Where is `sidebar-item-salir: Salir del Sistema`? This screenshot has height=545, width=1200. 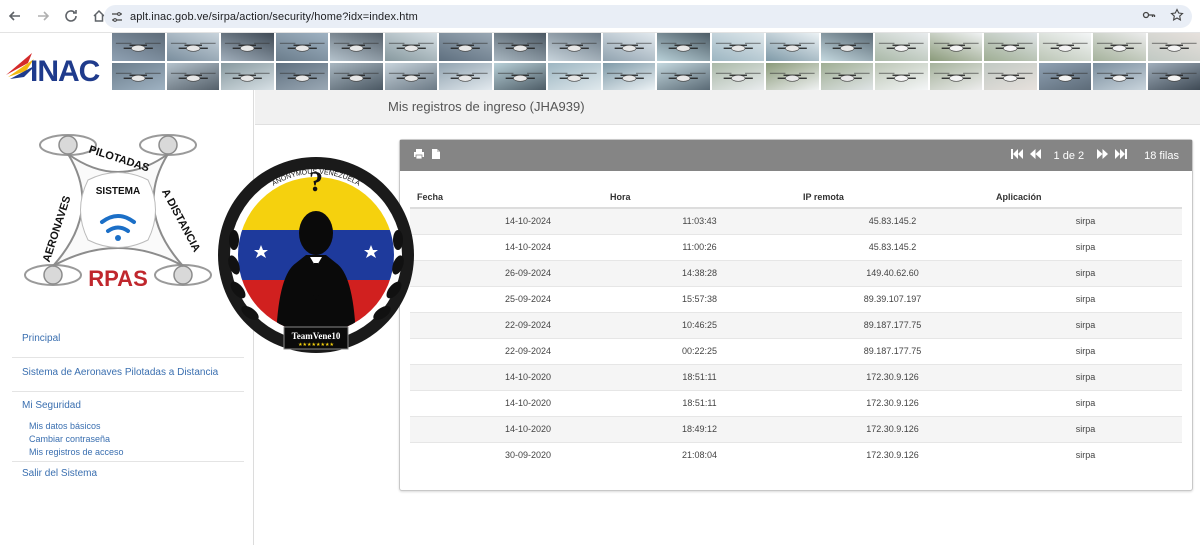
sidebar-item-salir: Salir del Sistema is located at coordinates (128, 473).